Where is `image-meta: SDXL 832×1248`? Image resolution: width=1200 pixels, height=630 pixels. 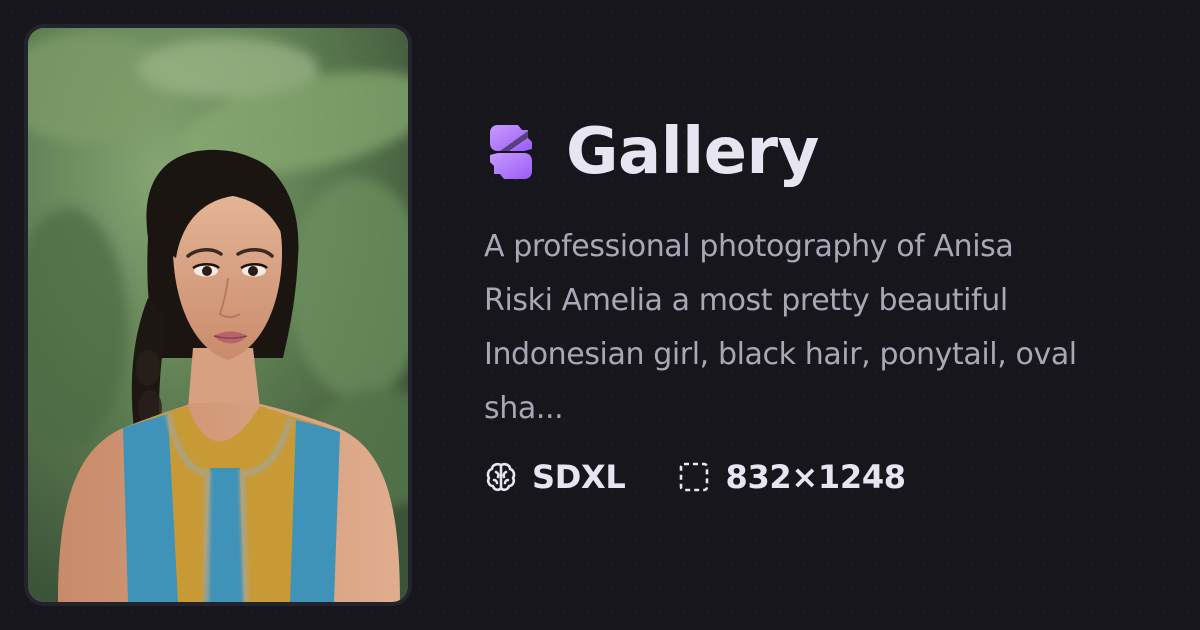 image-meta: SDXL 832×1248 is located at coordinates (824, 477).